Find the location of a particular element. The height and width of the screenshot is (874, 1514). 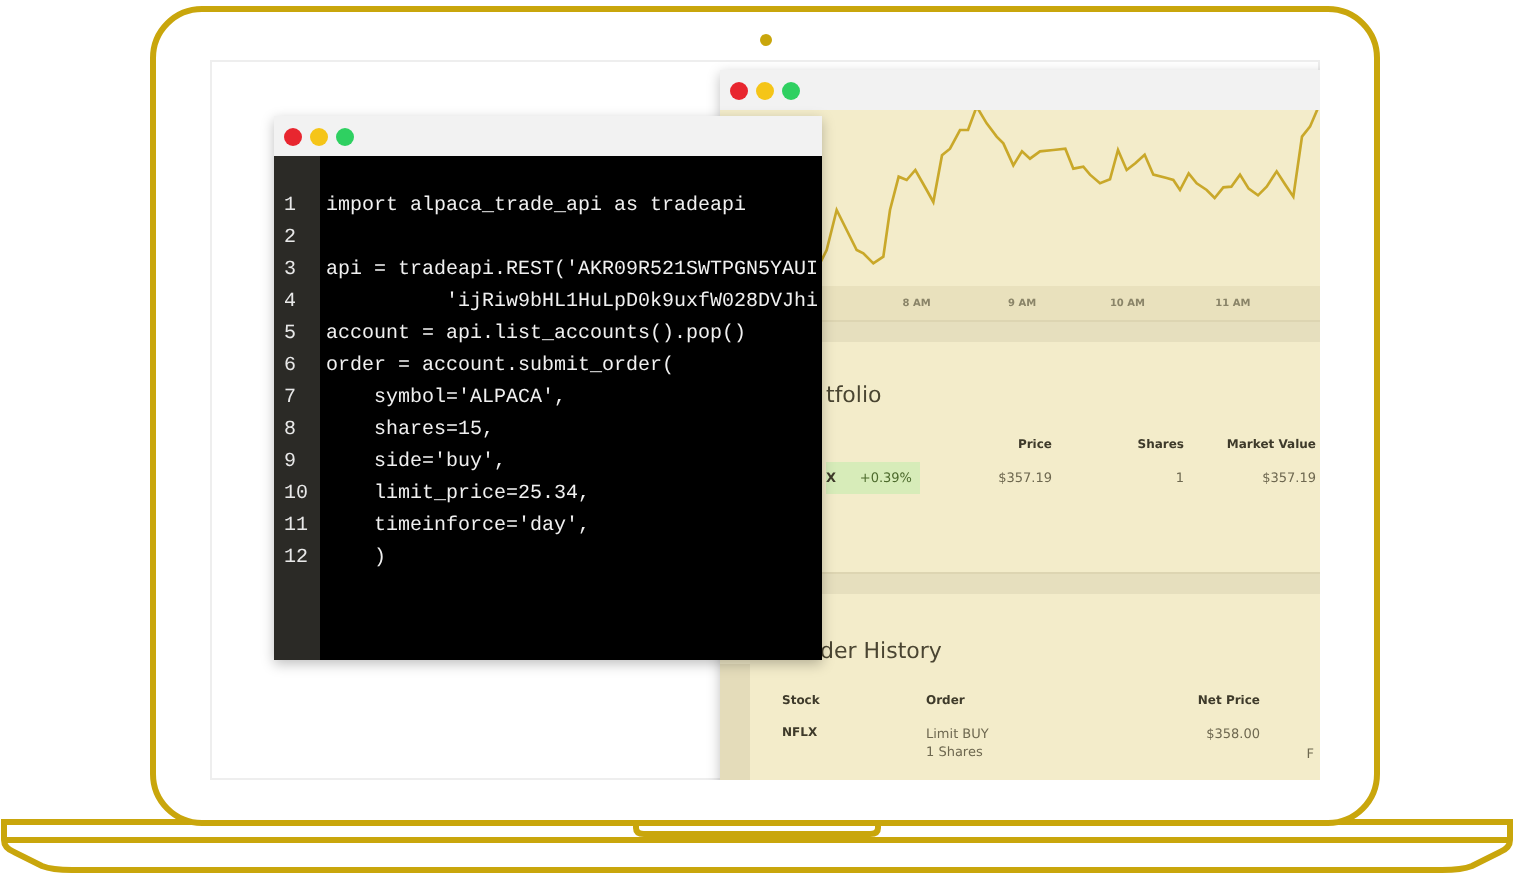

code-line: account = api.list_accounts().pop() is located at coordinates (536, 334).